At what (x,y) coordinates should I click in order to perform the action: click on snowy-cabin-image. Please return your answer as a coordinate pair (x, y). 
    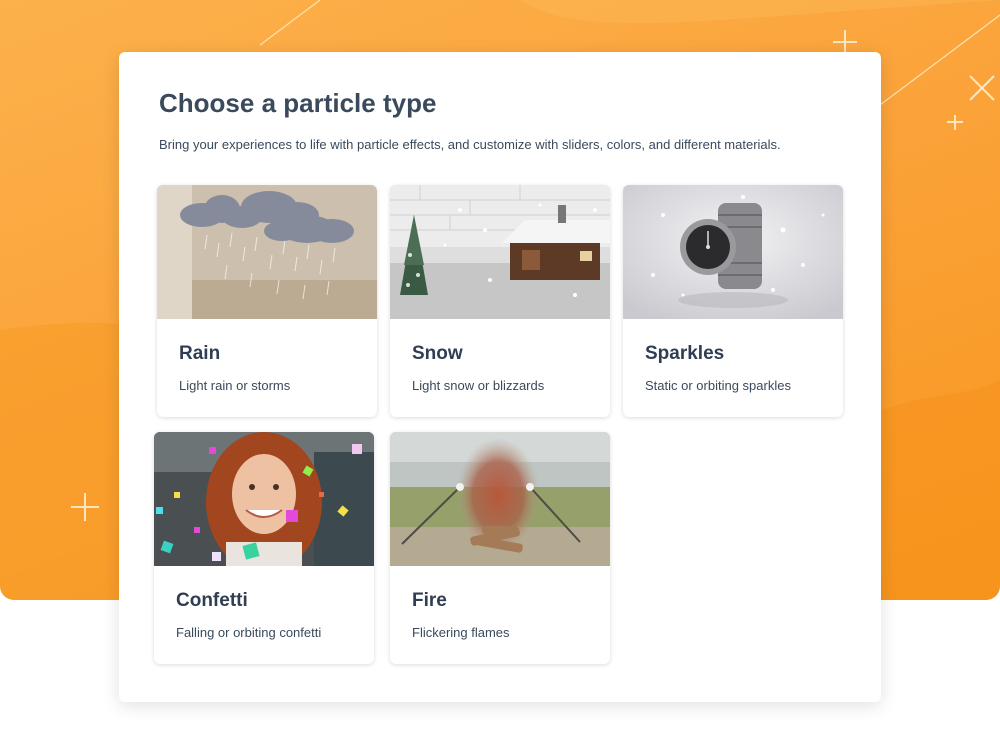
    Looking at the image, I should click on (500, 252).